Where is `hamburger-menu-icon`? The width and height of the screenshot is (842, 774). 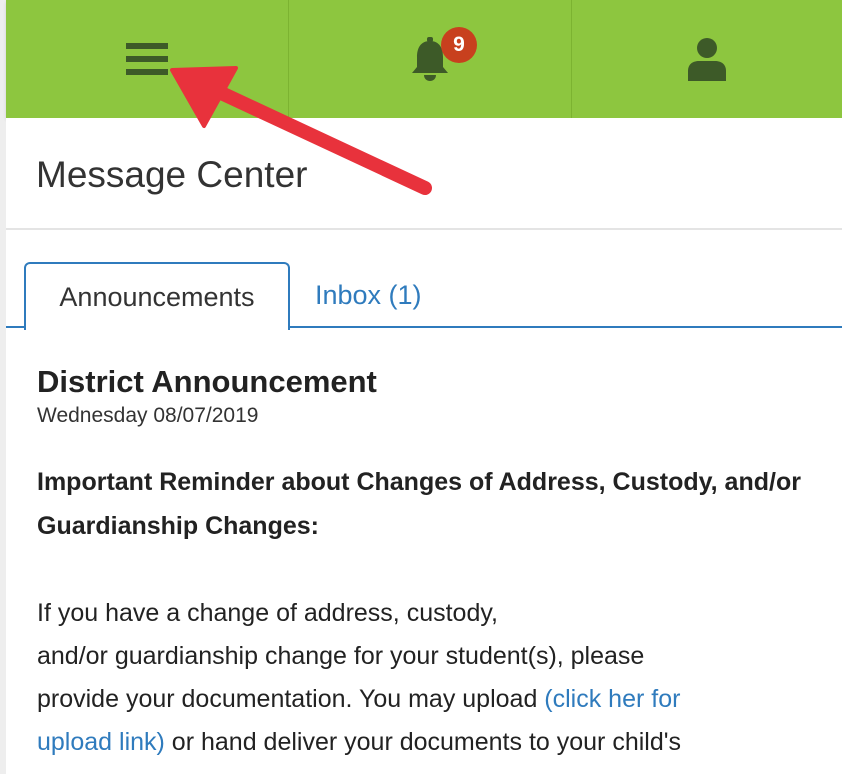
hamburger-menu-icon is located at coordinates (147, 59).